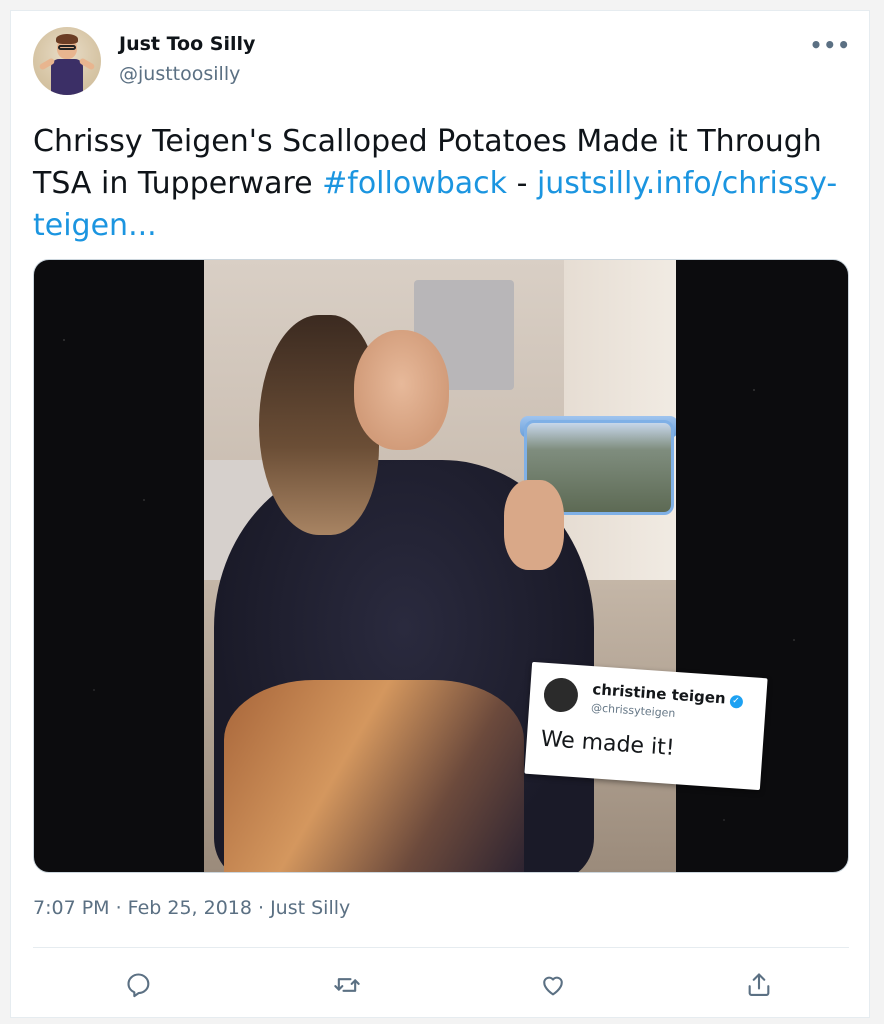 This screenshot has width=884, height=1024. Describe the element at coordinates (187, 44) in the screenshot. I see `author-name: Just Too Silly` at that location.